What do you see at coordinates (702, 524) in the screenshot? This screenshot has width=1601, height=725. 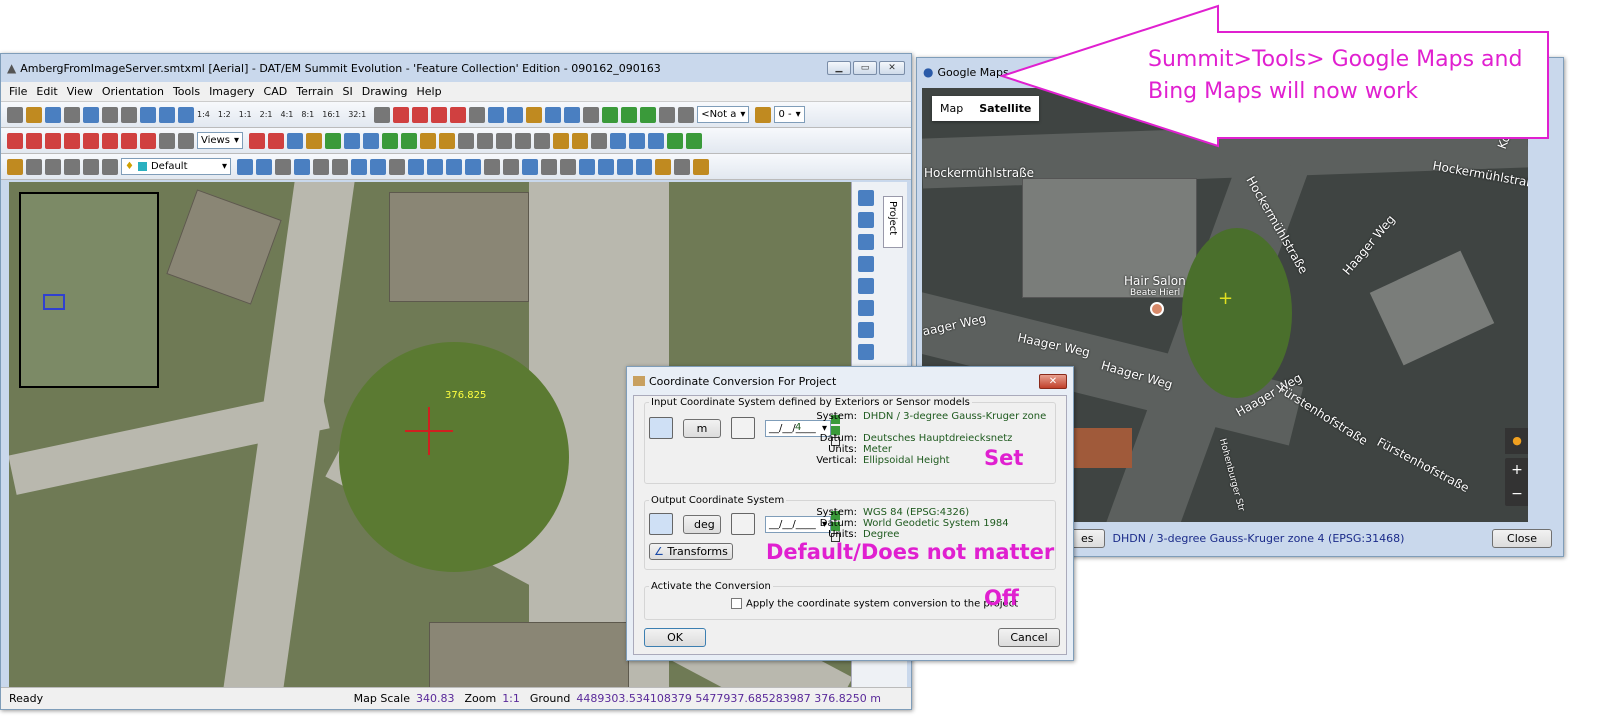 I see `output-units-button: deg` at bounding box center [702, 524].